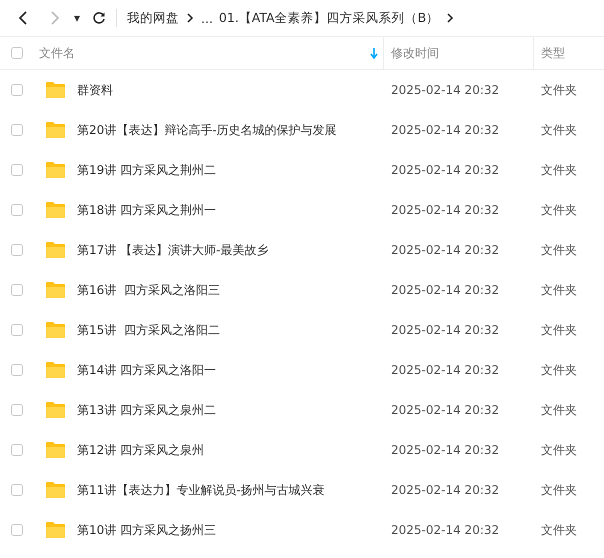 The image size is (604, 558). What do you see at coordinates (17, 53) in the screenshot?
I see `select-all-checkbox` at bounding box center [17, 53].